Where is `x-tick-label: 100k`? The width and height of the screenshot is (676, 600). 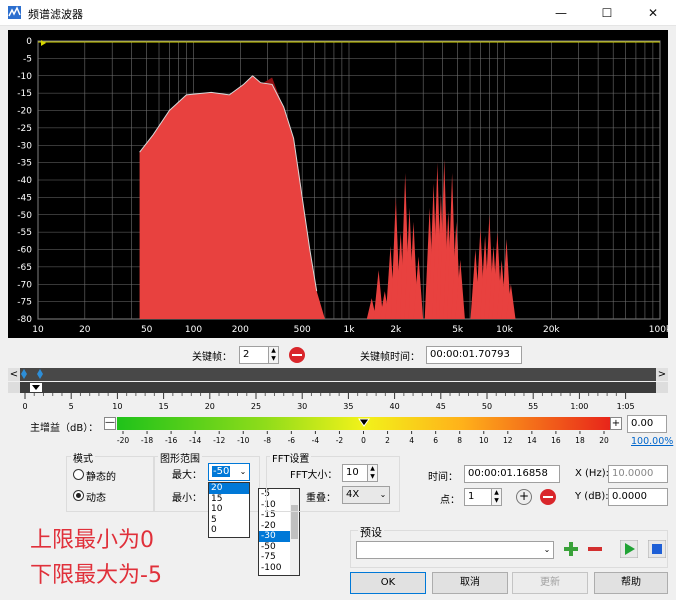 x-tick-label: 100k is located at coordinates (658, 330).